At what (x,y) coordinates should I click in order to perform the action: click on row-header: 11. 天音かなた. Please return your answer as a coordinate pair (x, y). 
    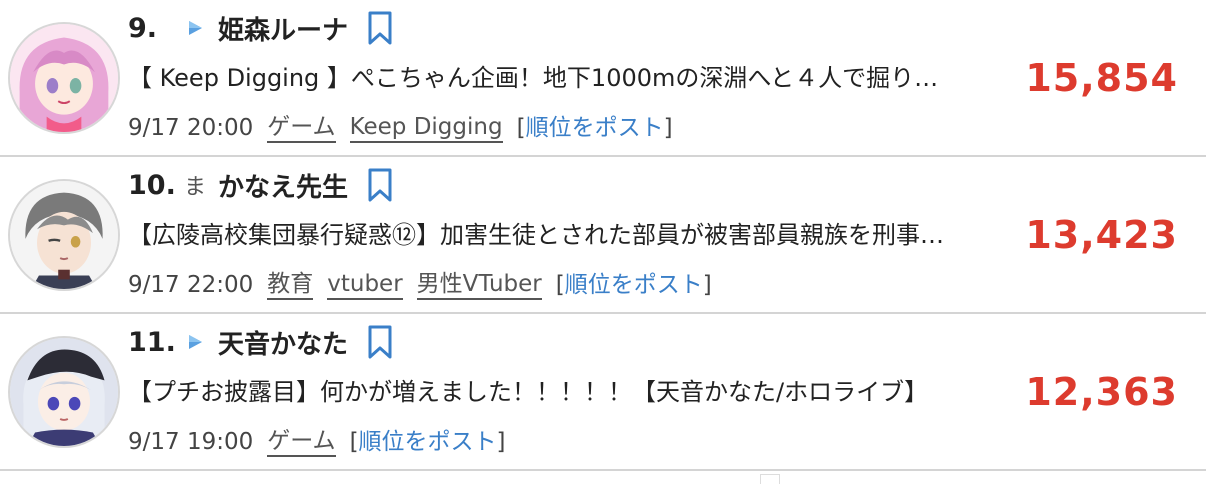
    Looking at the image, I should click on (261, 342).